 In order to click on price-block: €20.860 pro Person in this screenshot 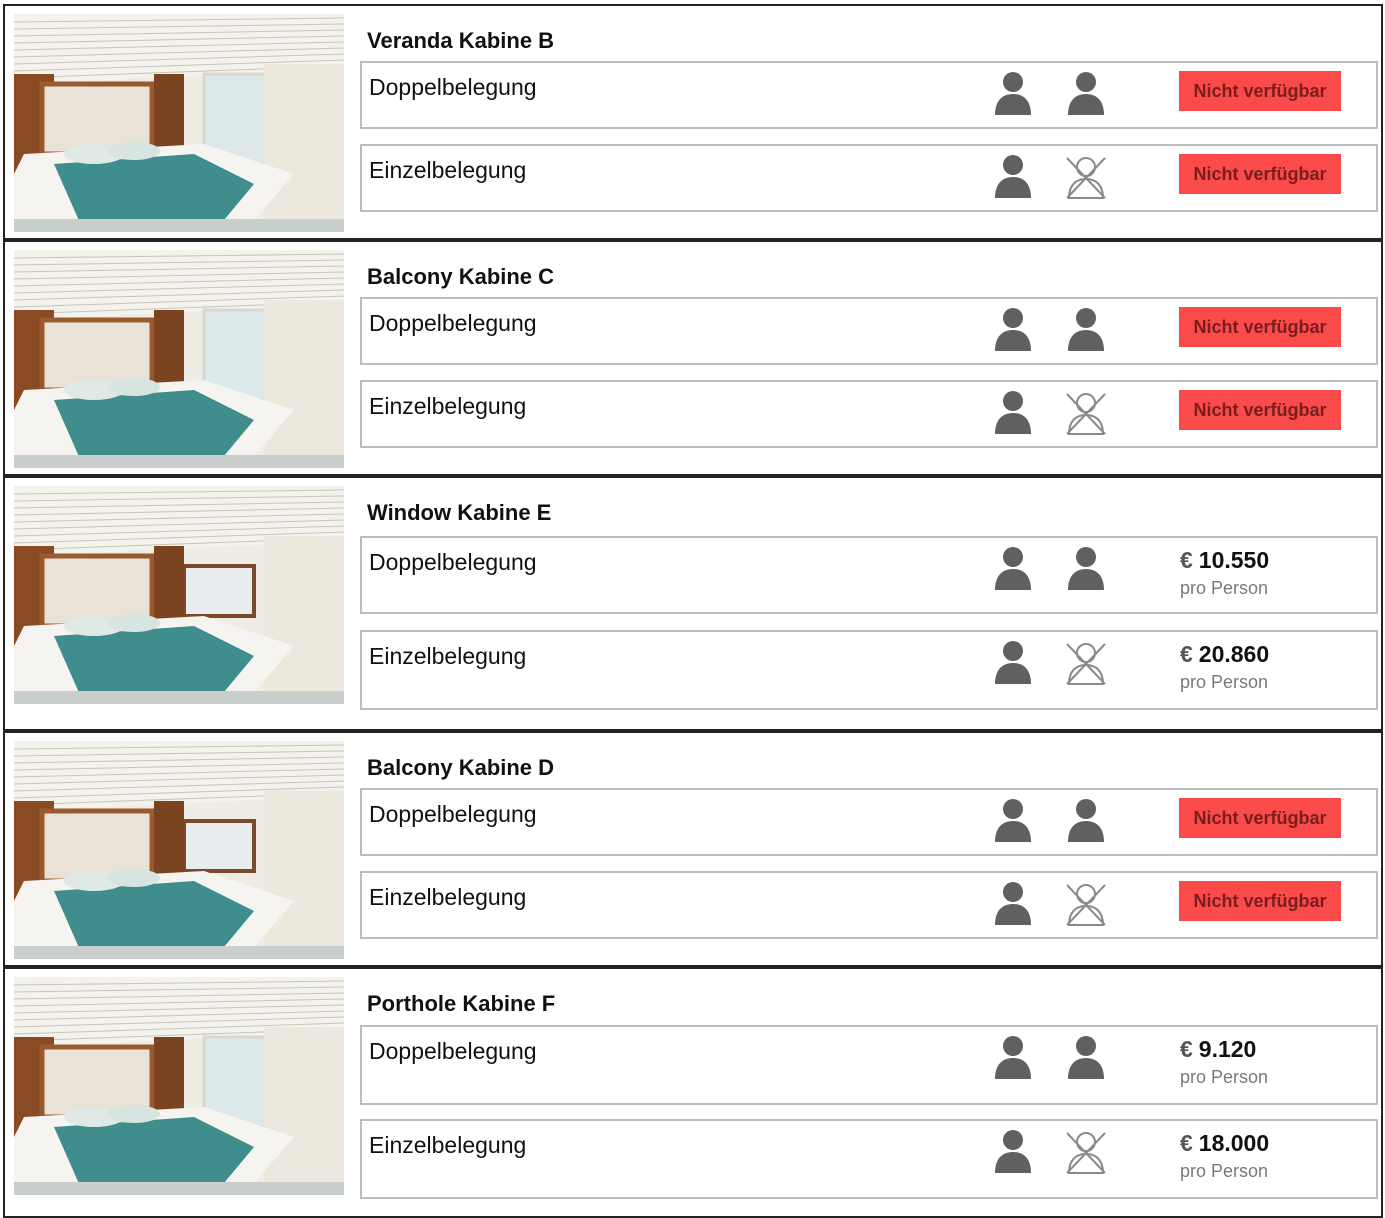, I will do `click(1224, 667)`.